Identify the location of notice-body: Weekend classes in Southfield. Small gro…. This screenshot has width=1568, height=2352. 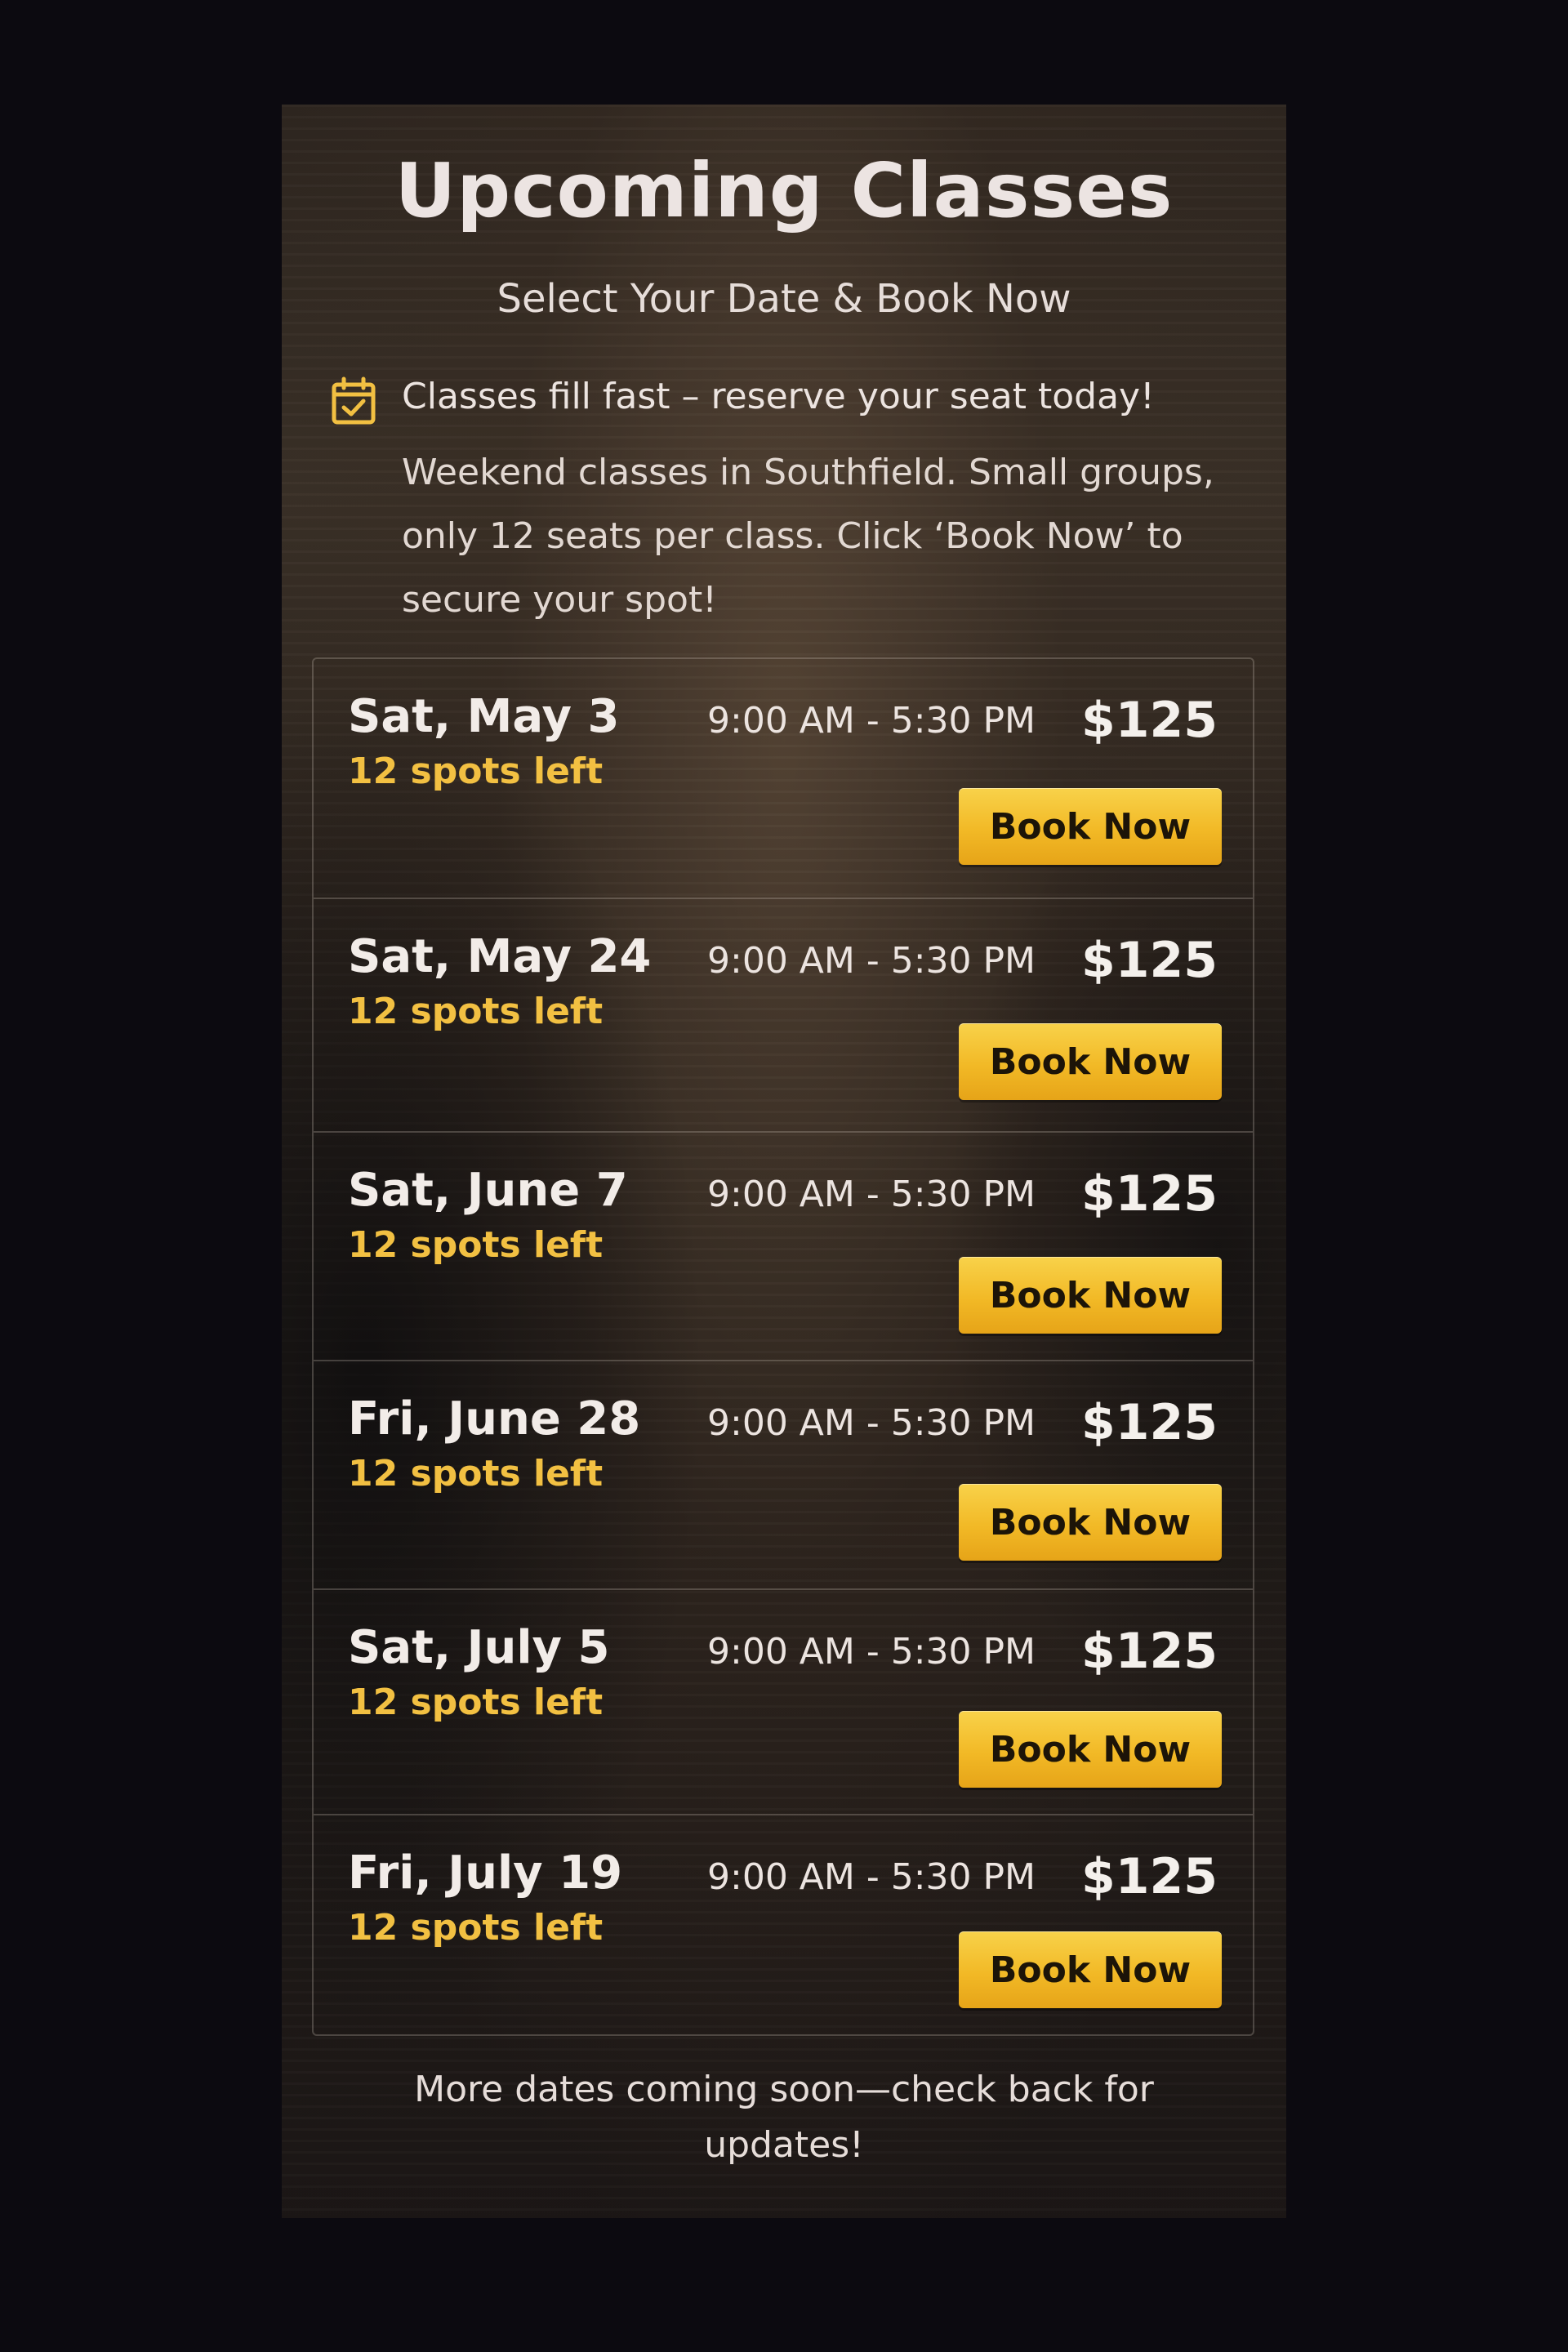
(808, 536).